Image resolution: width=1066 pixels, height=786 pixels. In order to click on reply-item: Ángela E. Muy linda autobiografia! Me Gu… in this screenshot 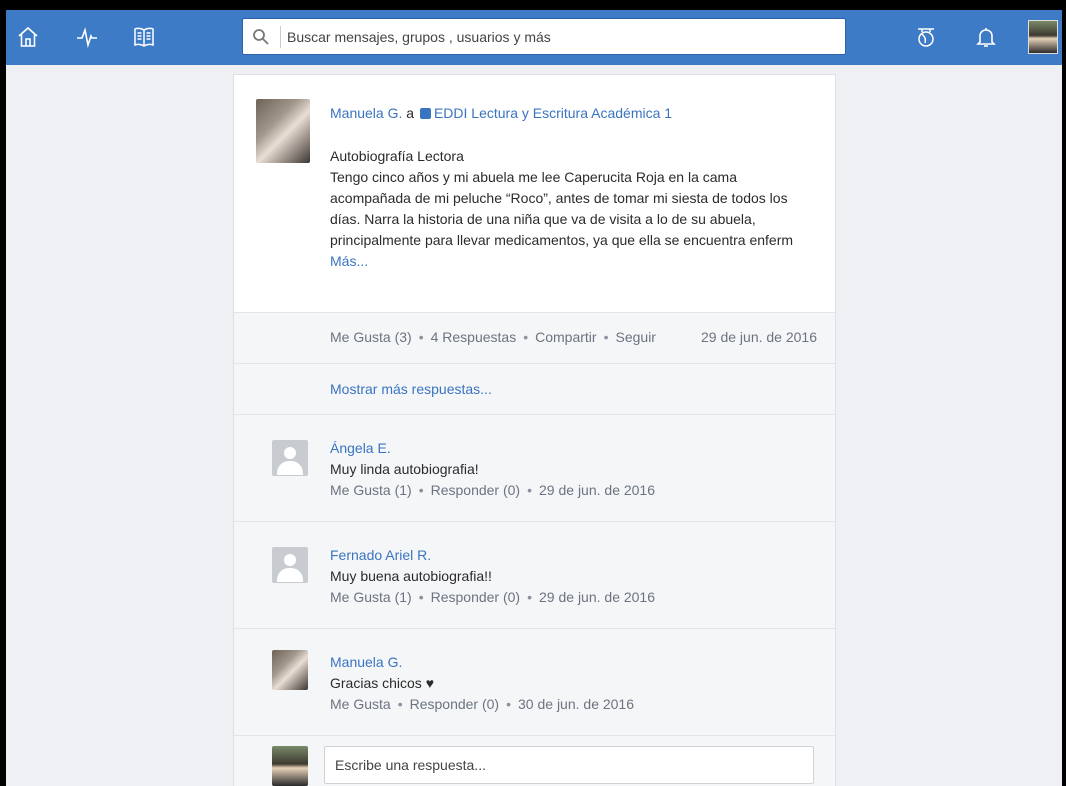, I will do `click(534, 468)`.